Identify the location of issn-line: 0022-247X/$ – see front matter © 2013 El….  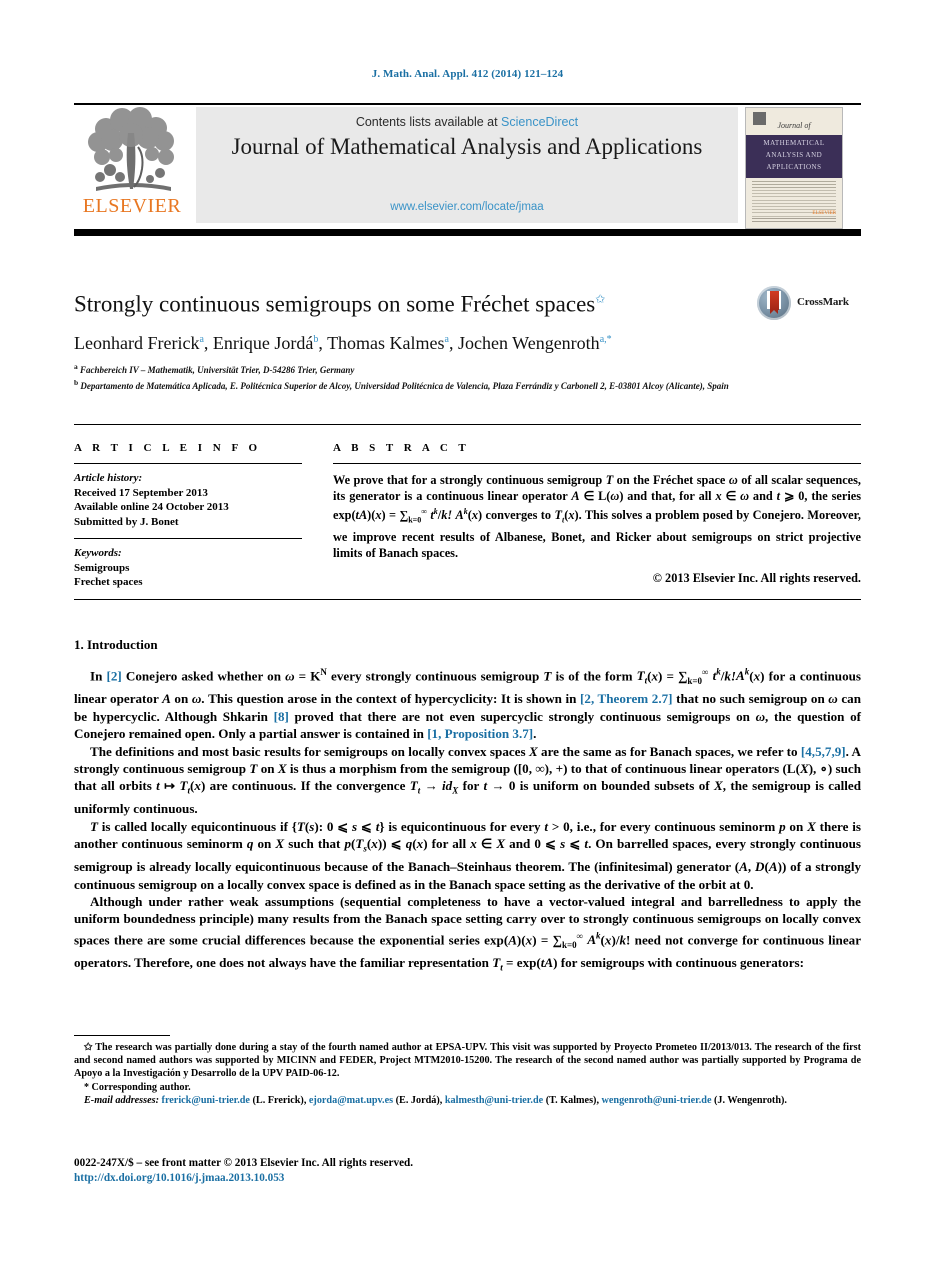
(244, 1163).